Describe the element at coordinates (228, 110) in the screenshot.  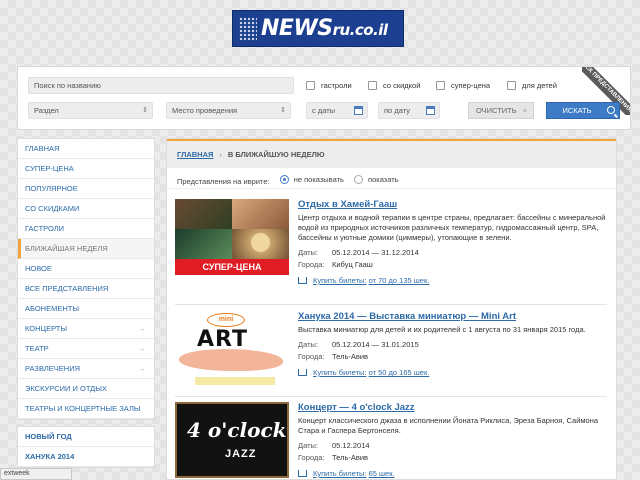
I see `venue-select: Место проведения ⇕` at that location.